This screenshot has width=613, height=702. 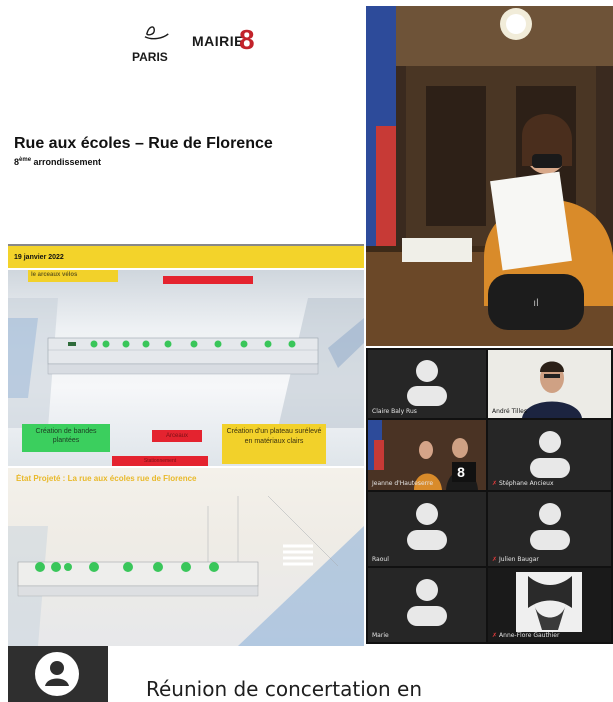 What do you see at coordinates (160, 461) in the screenshot?
I see `label-stationnement: Stationnement` at bounding box center [160, 461].